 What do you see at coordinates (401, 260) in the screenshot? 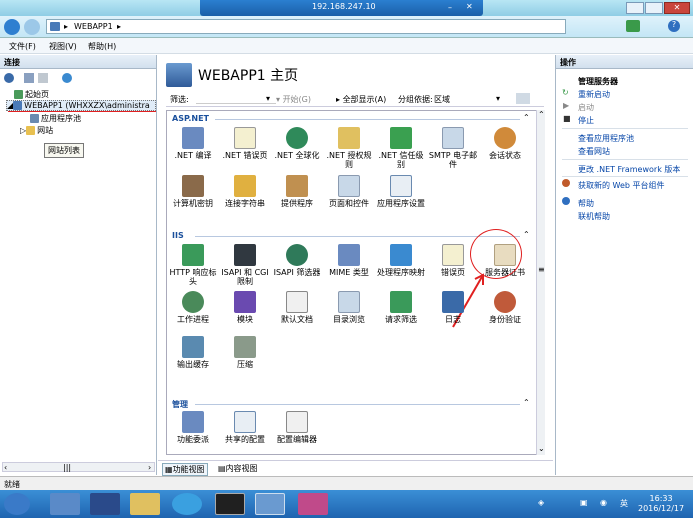
I see `feature-handler-mappings: 处理程序映射` at bounding box center [401, 260].